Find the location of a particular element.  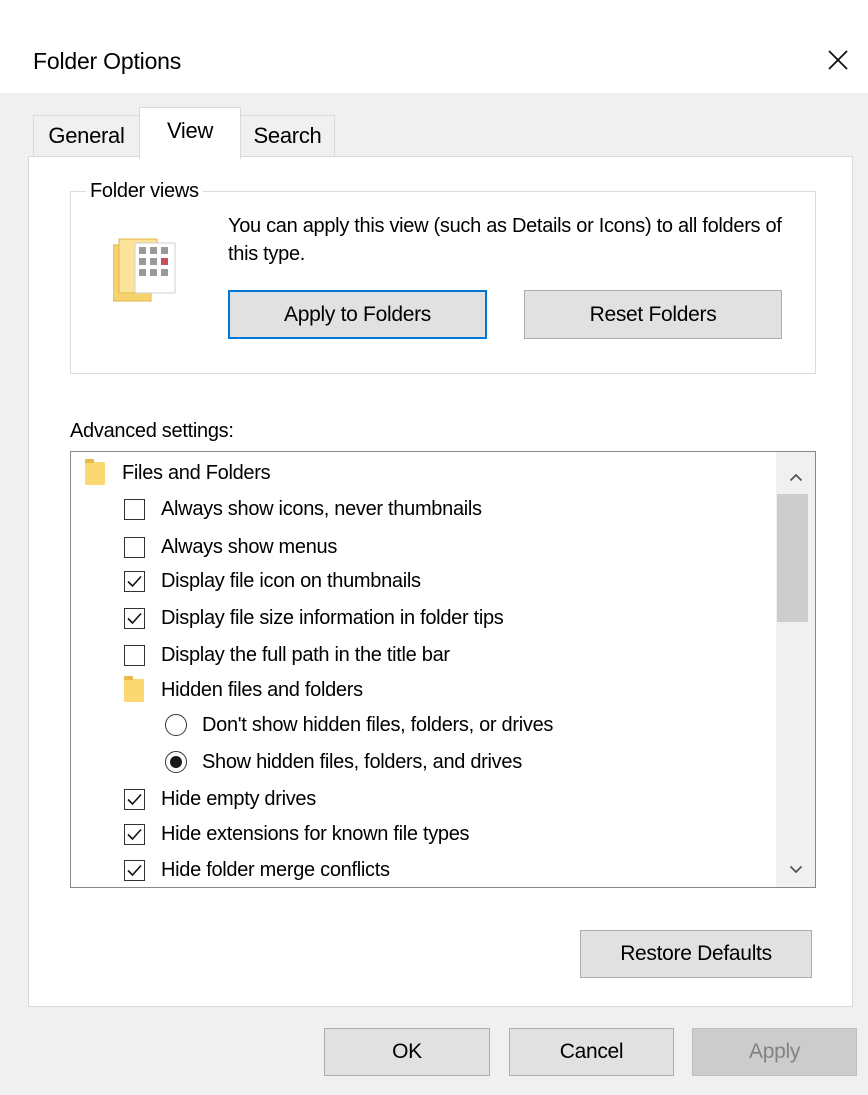

setting-label: Always show menus is located at coordinates (249, 546).